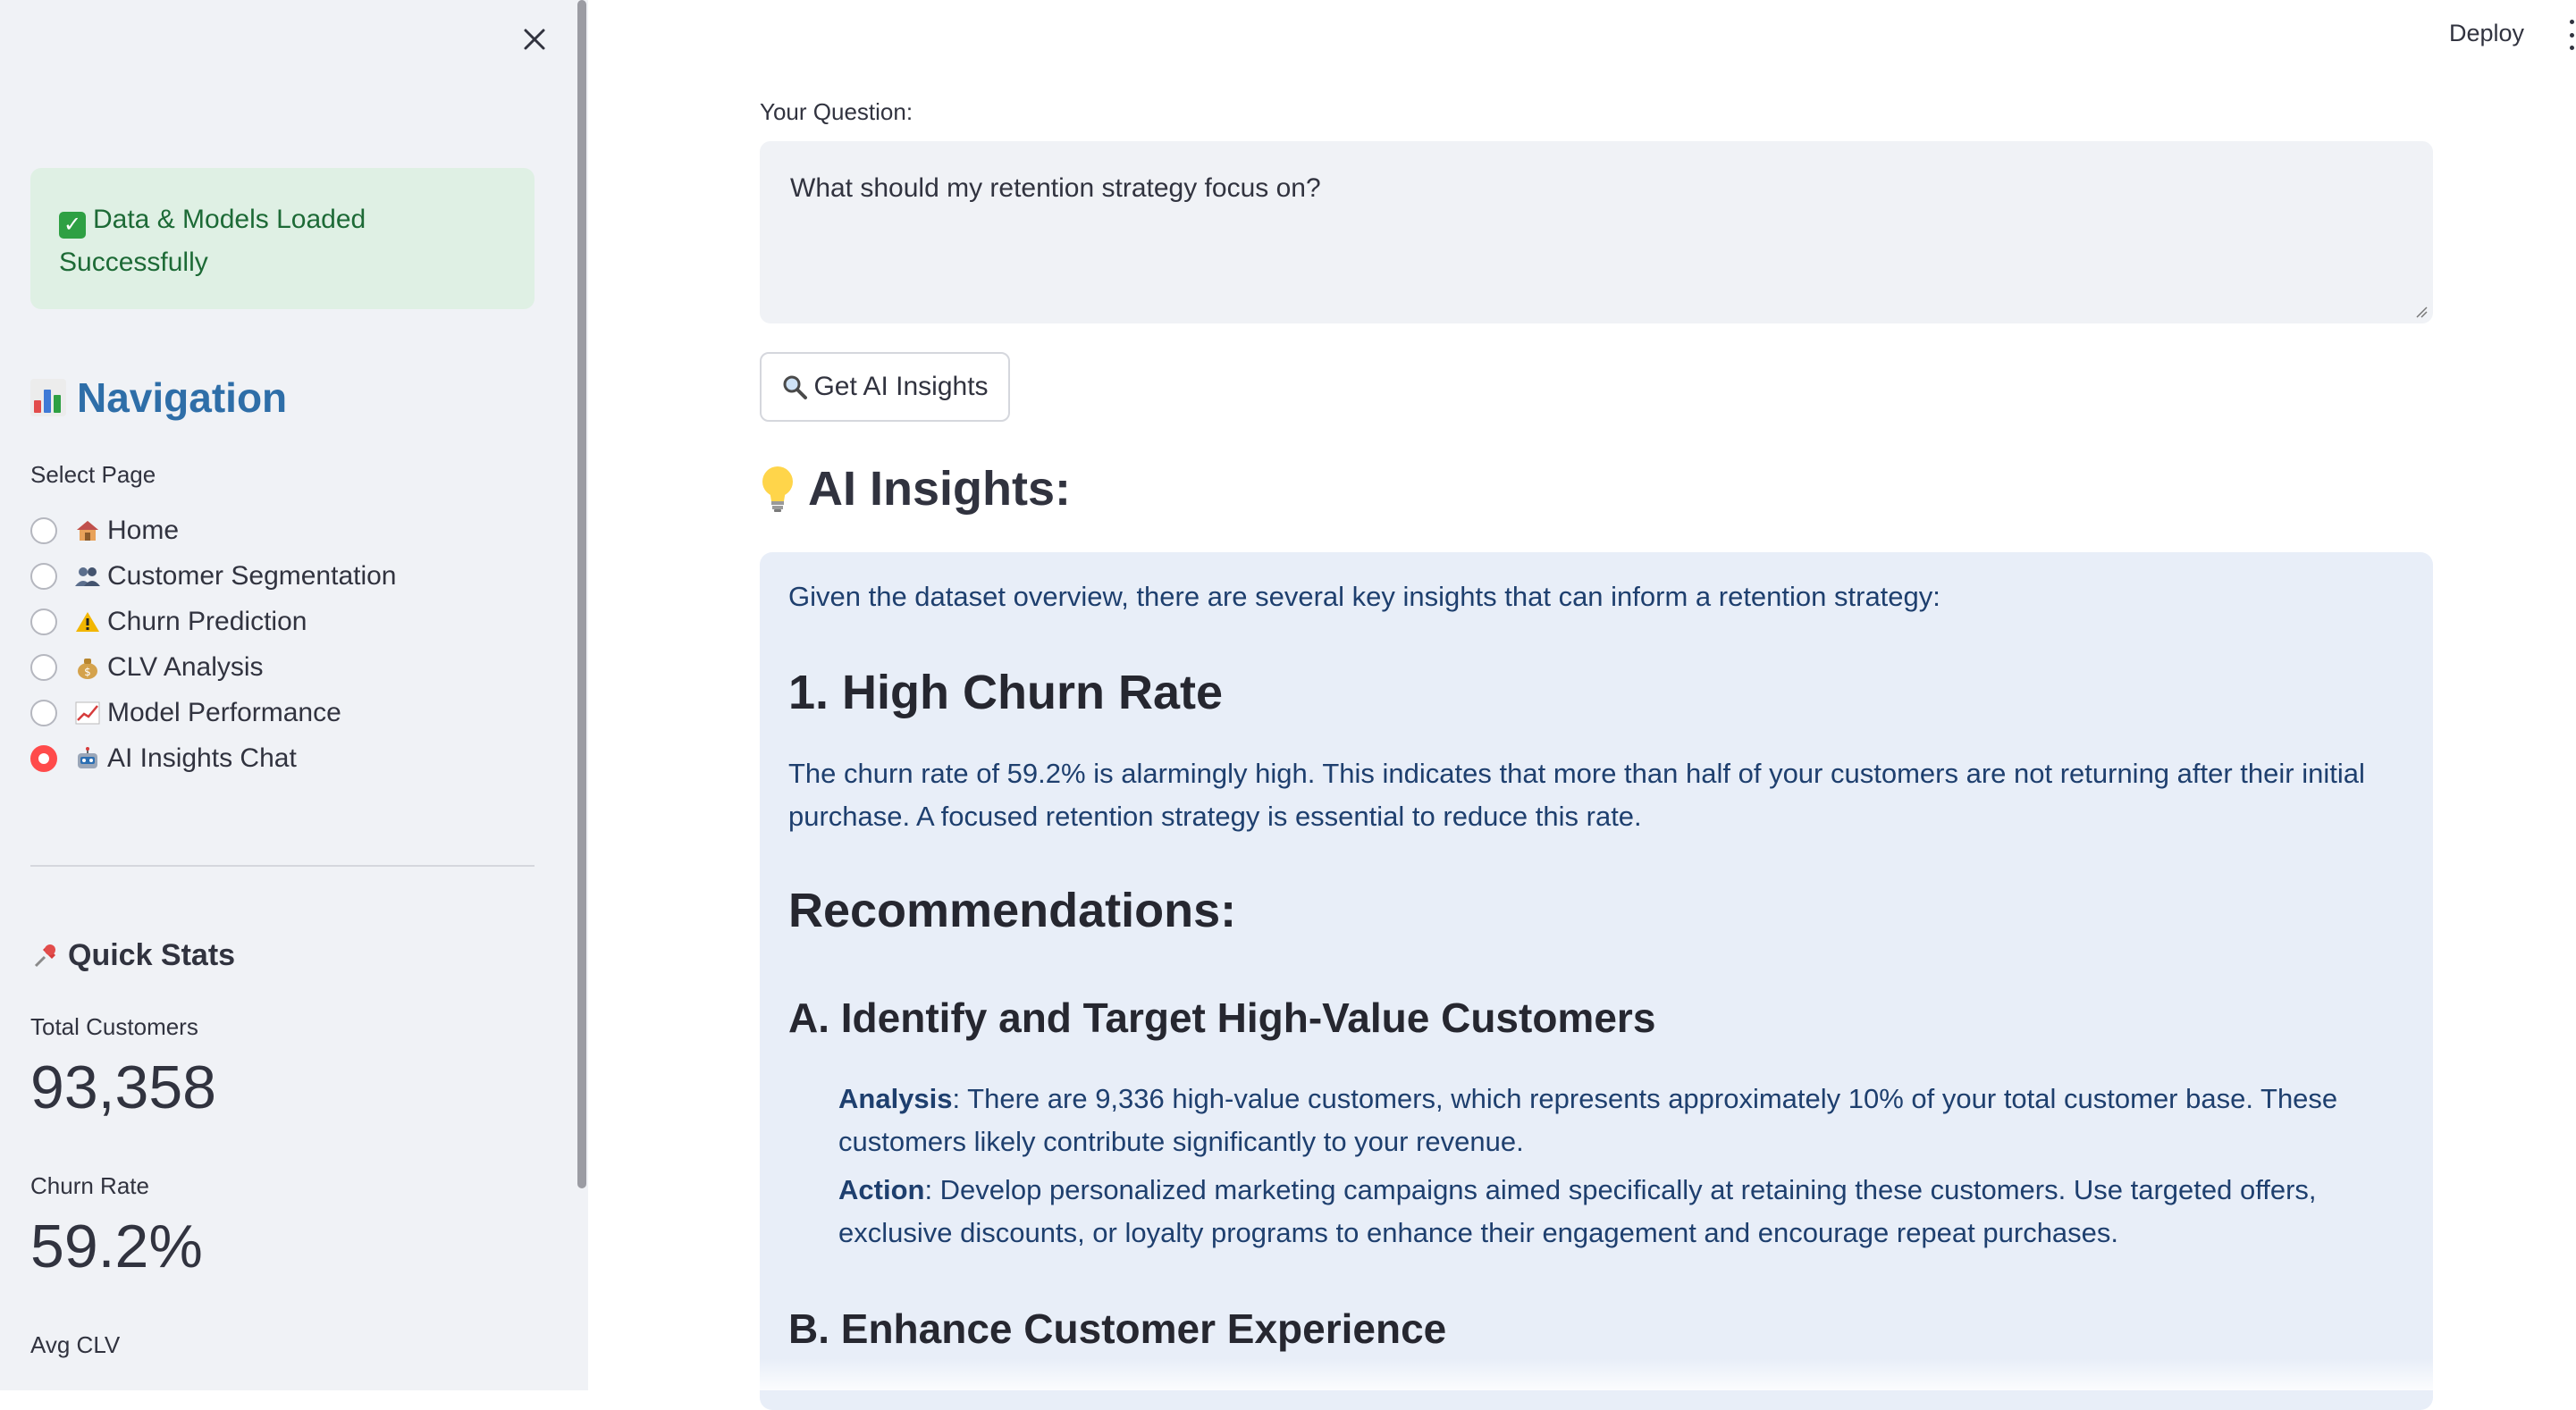  I want to click on status-success-alert: ✓ Data & Models Loaded Successfully, so click(283, 238).